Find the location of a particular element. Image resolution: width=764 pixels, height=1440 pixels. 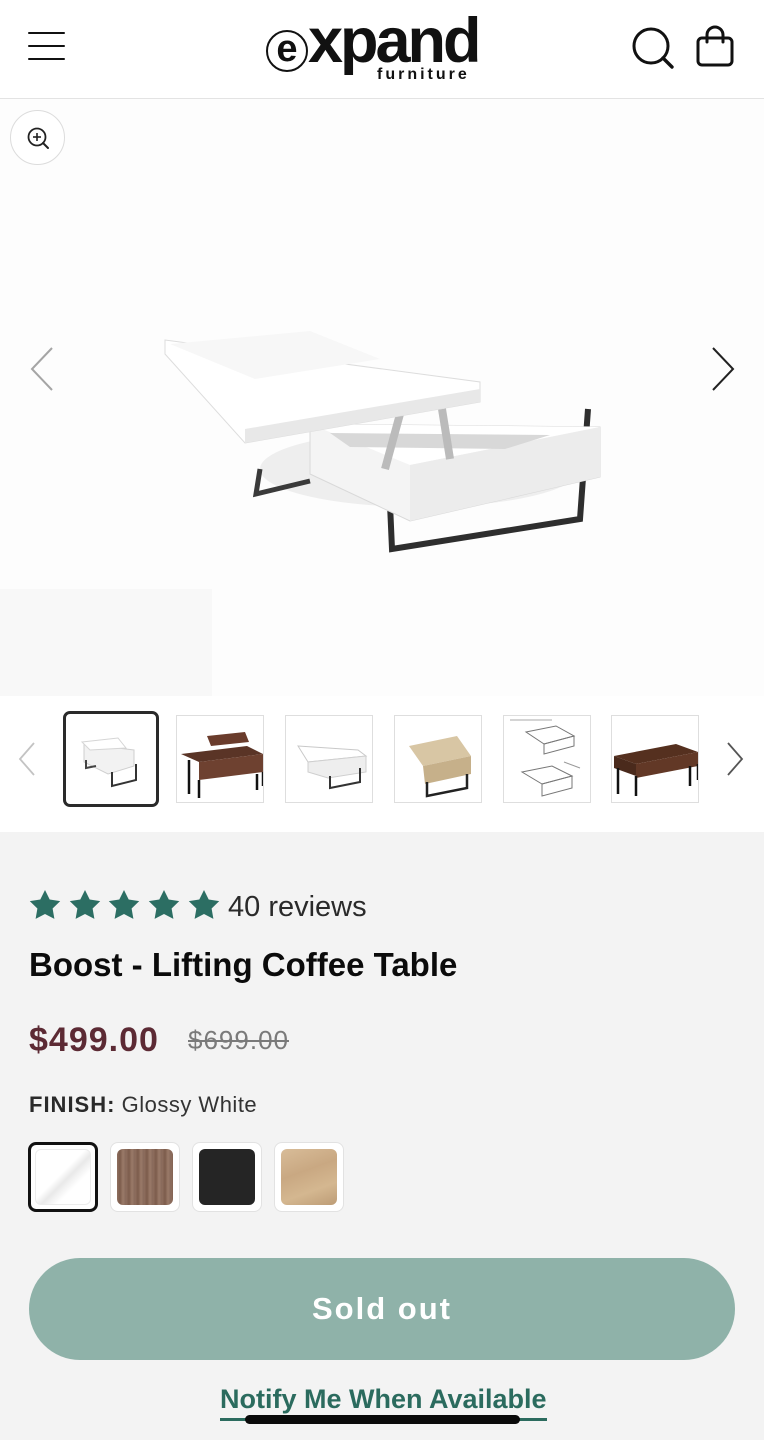

star-rating-icons is located at coordinates (125, 906).